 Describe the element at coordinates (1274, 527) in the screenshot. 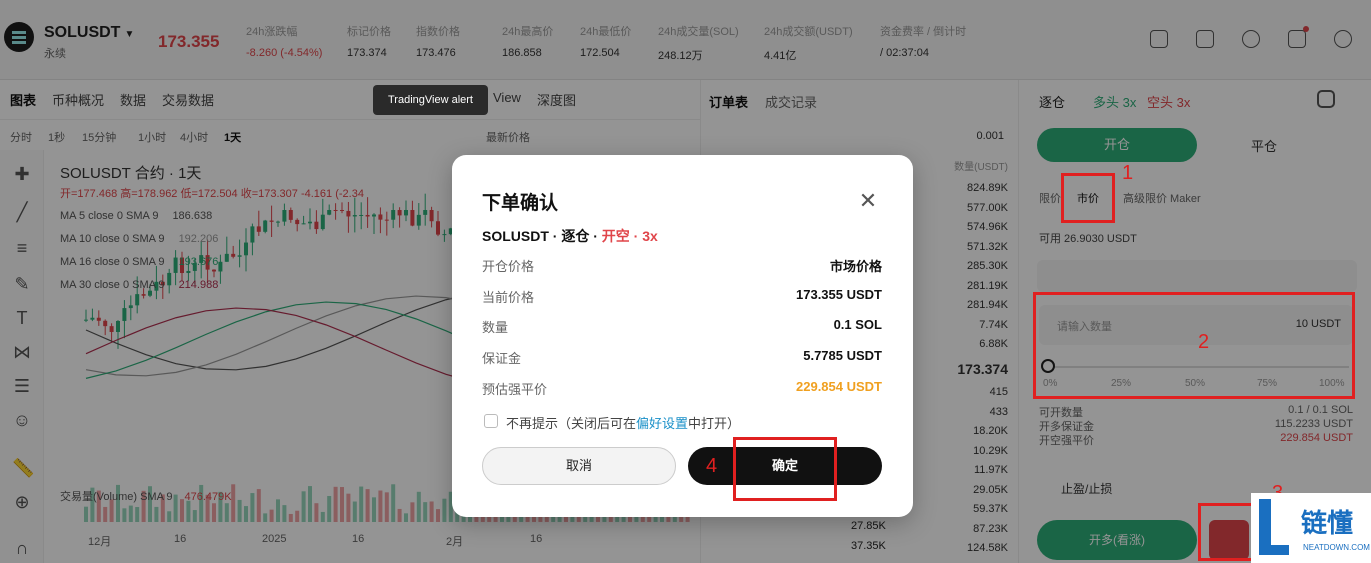

I see `brand-logo-icon` at that location.